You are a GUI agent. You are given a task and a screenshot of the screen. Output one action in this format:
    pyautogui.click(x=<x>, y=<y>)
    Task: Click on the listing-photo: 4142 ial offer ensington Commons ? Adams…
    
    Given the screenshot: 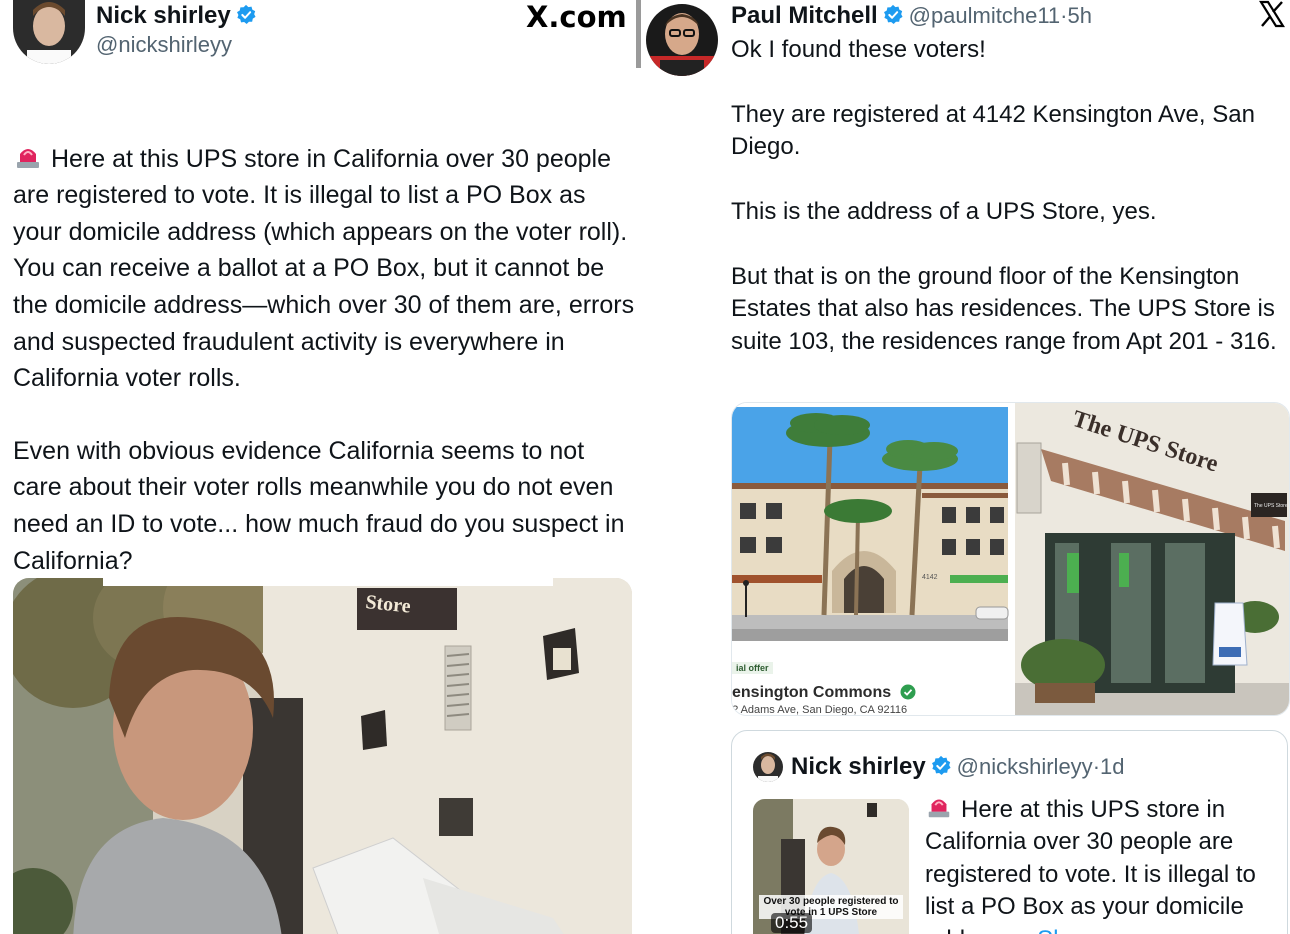 What is the action you would take?
    pyautogui.click(x=871, y=559)
    